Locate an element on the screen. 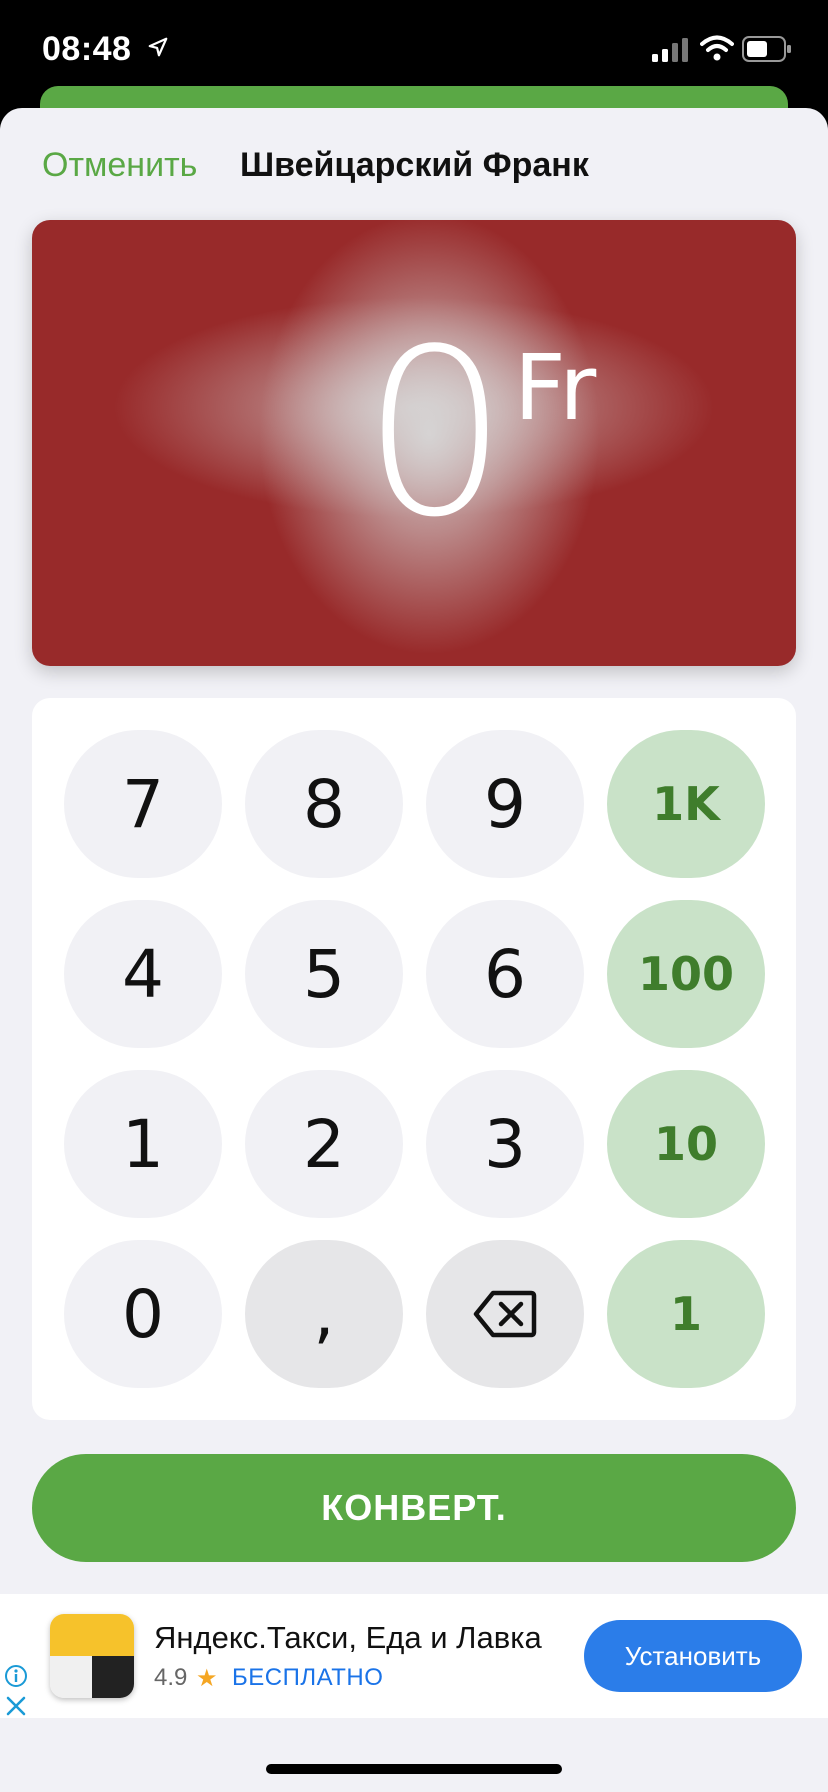 This screenshot has height=1792, width=828. status-time: 08:48 is located at coordinates (105, 48).